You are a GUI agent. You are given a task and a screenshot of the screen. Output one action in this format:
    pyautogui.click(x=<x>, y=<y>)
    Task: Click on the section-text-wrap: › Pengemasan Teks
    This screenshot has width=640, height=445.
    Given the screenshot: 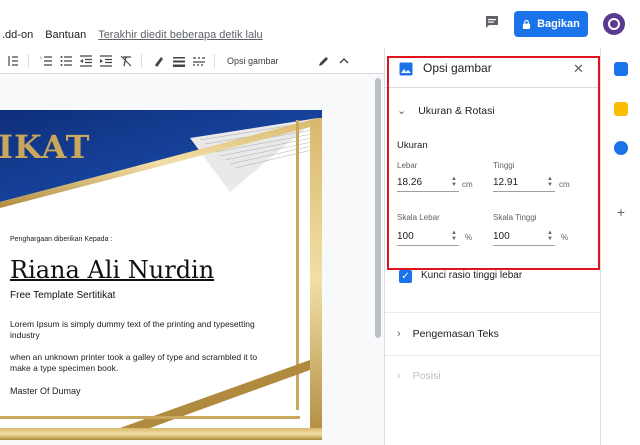 What is the action you would take?
    pyautogui.click(x=448, y=334)
    